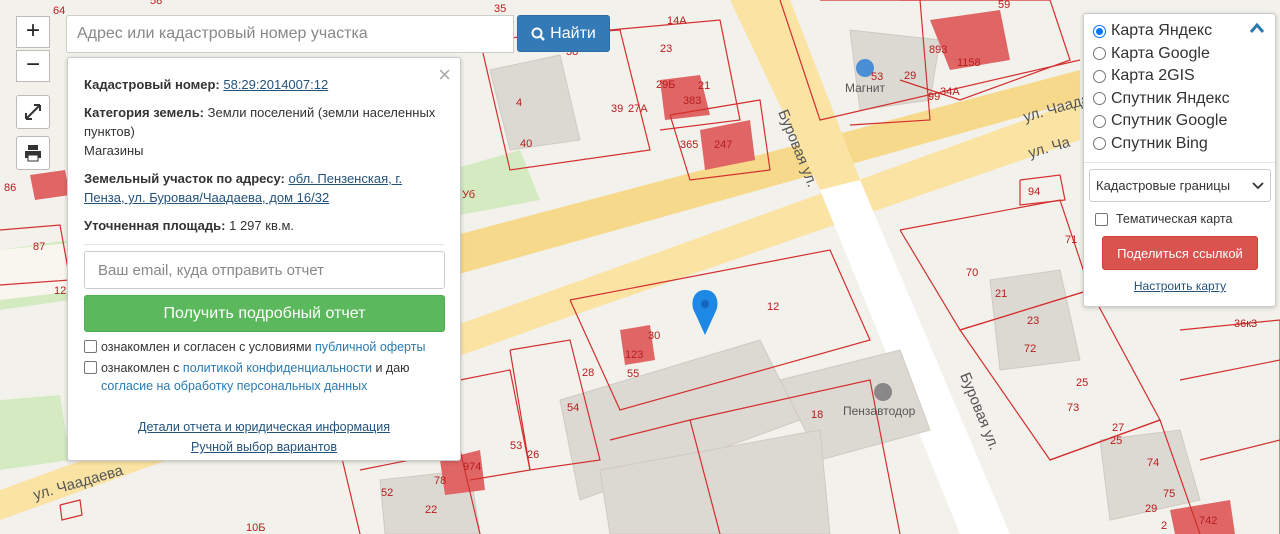  I want to click on parcel-number-label: 40, so click(526, 144).